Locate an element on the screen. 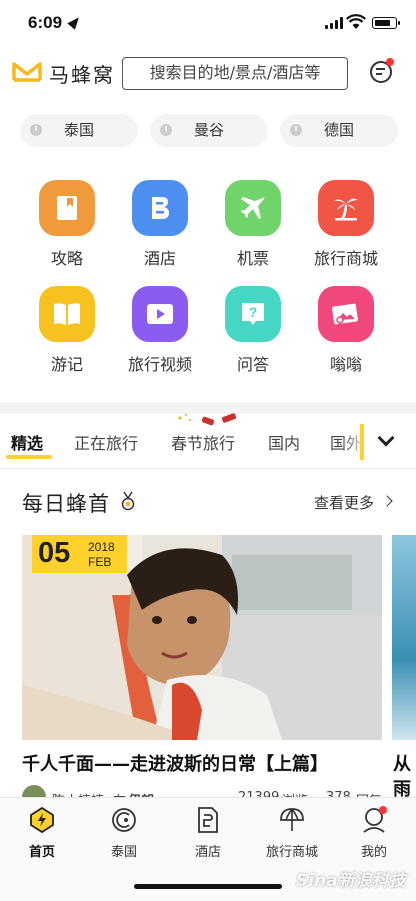 Image resolution: width=416 pixels, height=901 pixels. wifi-icon is located at coordinates (356, 21).